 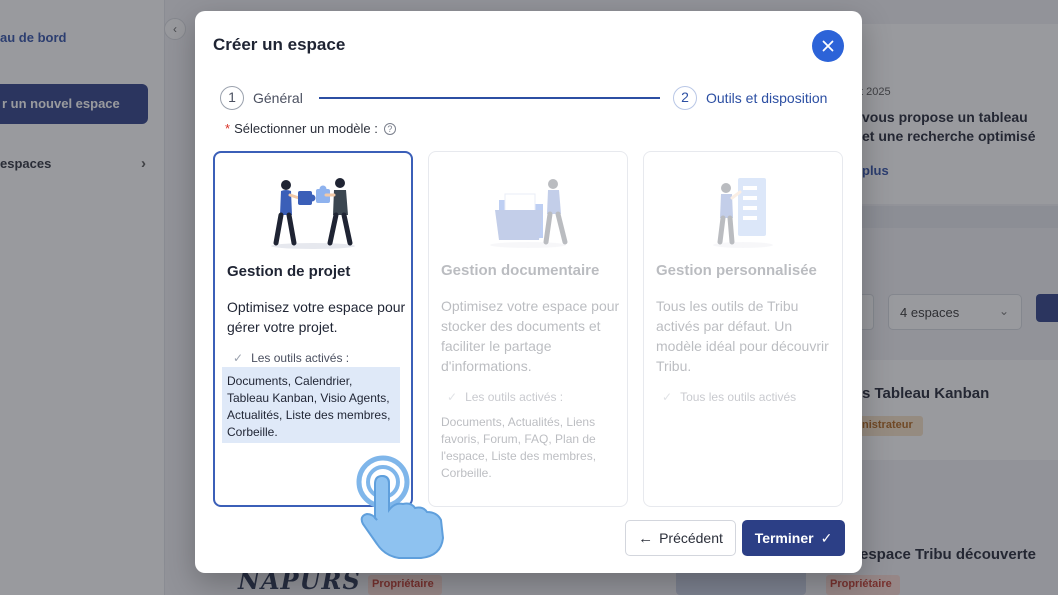 I want to click on step-number: 2, so click(x=685, y=98).